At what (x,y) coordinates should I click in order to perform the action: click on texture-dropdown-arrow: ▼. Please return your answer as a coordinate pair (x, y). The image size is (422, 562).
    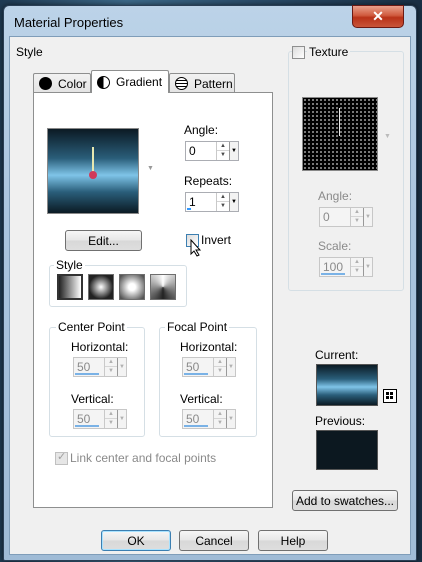
    Looking at the image, I should click on (387, 136).